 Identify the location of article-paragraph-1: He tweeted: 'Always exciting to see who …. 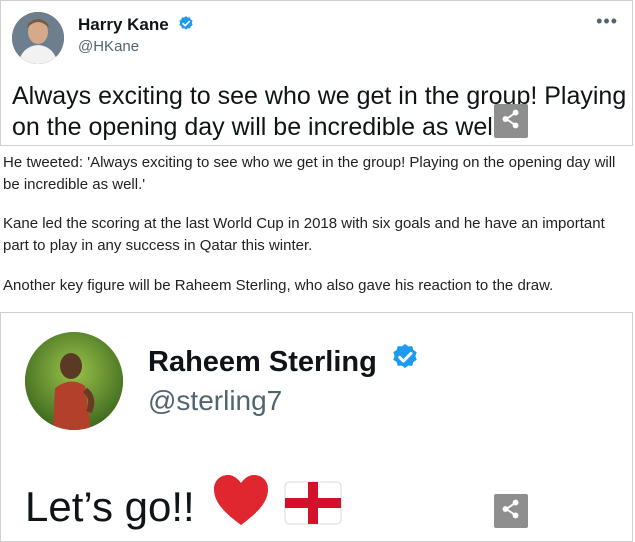
(309, 173).